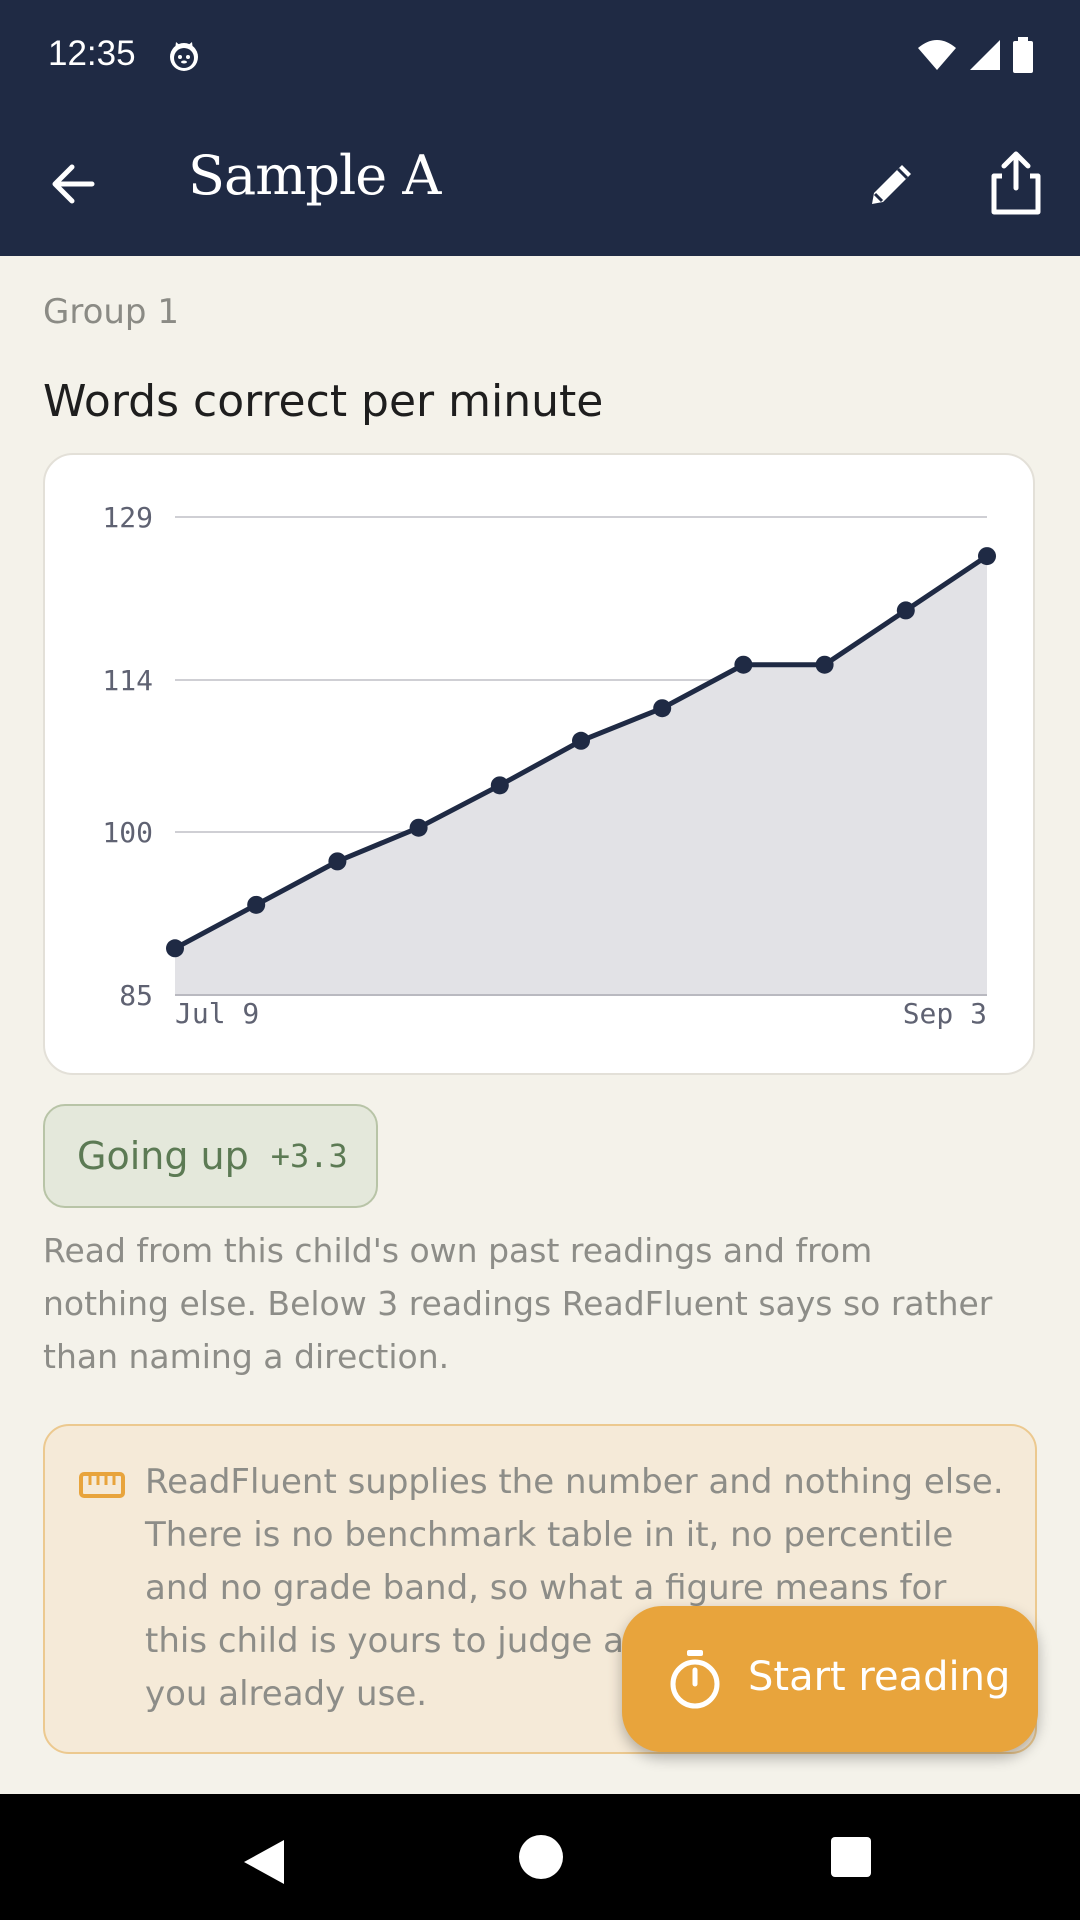  What do you see at coordinates (184, 56) in the screenshot?
I see `cat-notification-icon` at bounding box center [184, 56].